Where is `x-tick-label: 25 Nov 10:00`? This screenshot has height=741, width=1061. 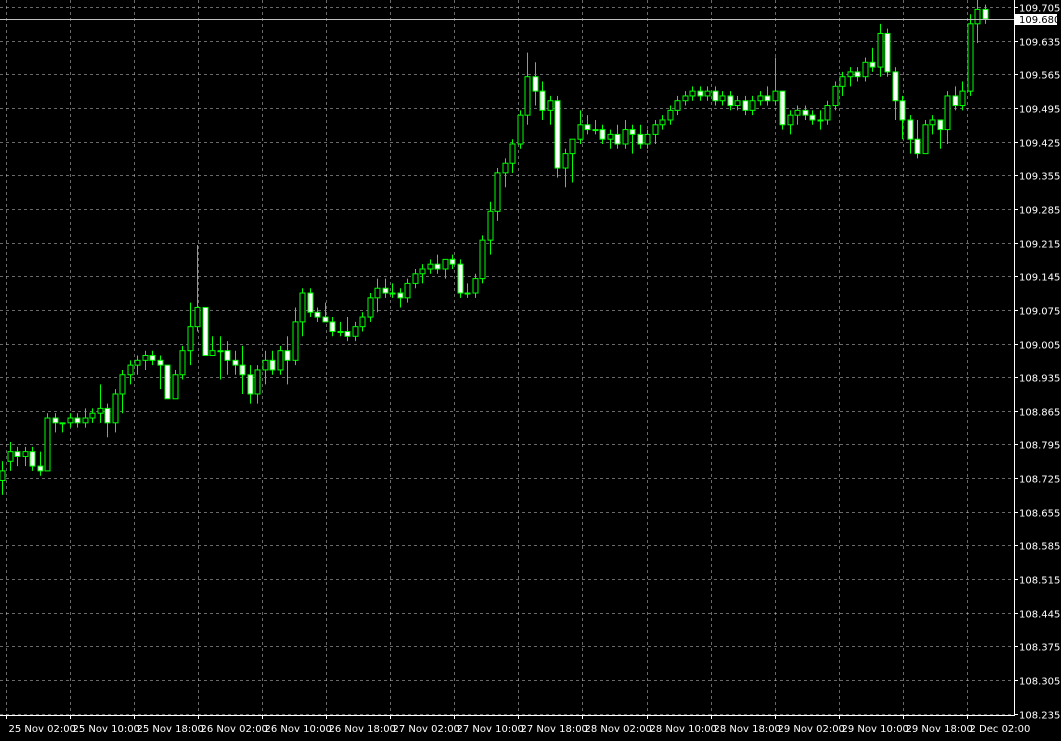 x-tick-label: 25 Nov 10:00 is located at coordinates (106, 729).